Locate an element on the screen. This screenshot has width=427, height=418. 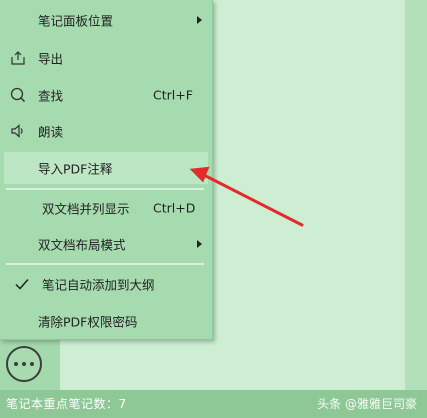
menu-item-auto-add-to-outline: 笔记自动添加到大纲 is located at coordinates (106, 284).